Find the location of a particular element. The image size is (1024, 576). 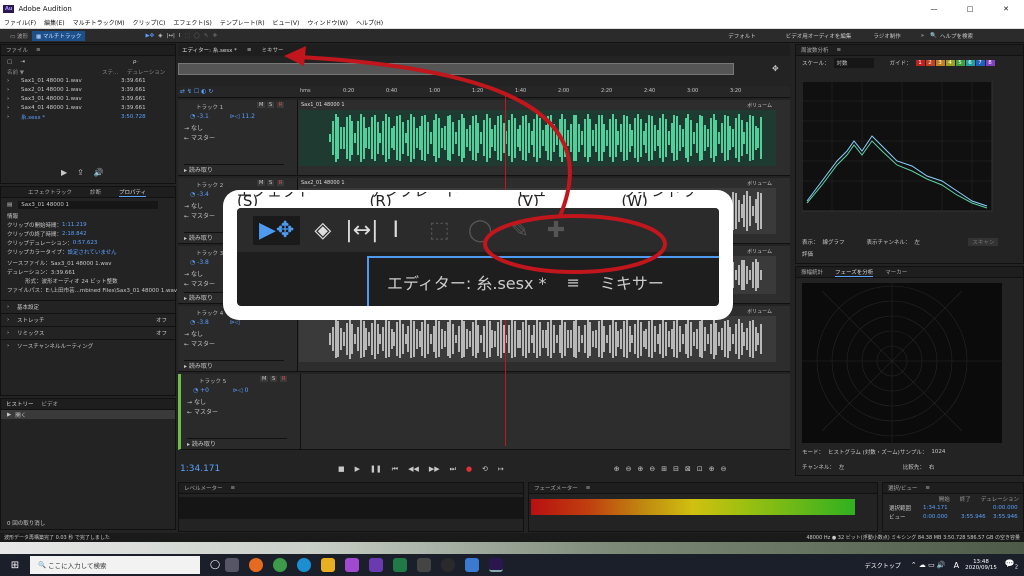

davinci-icon is located at coordinates (448, 565).